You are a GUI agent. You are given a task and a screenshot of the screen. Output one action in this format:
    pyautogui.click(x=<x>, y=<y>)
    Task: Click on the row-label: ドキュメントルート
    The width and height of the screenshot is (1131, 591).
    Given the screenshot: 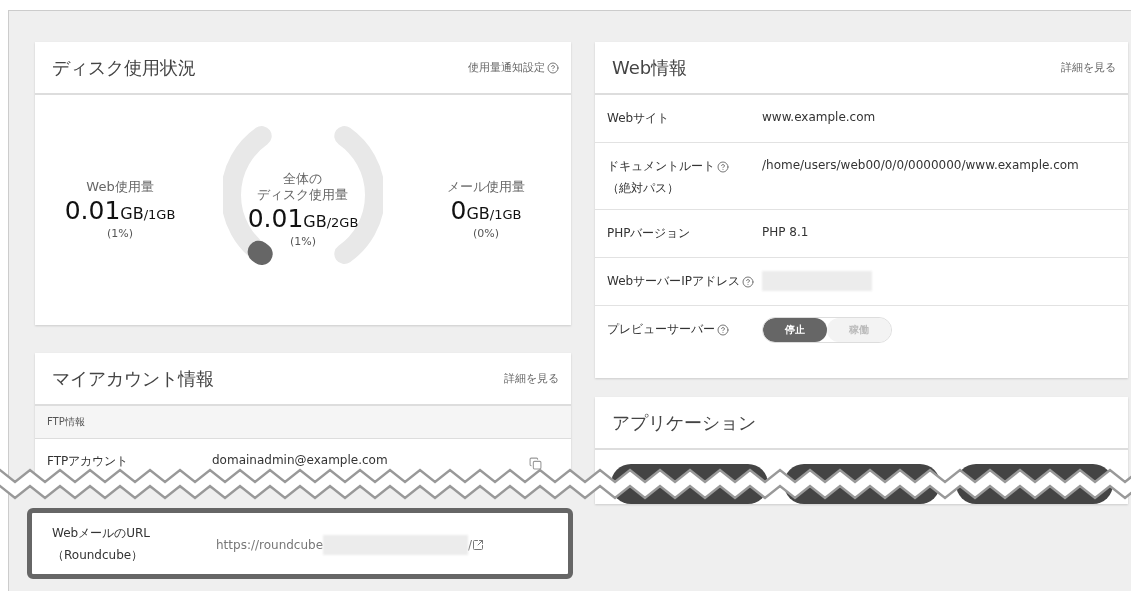 What is the action you would take?
    pyautogui.click(x=684, y=166)
    